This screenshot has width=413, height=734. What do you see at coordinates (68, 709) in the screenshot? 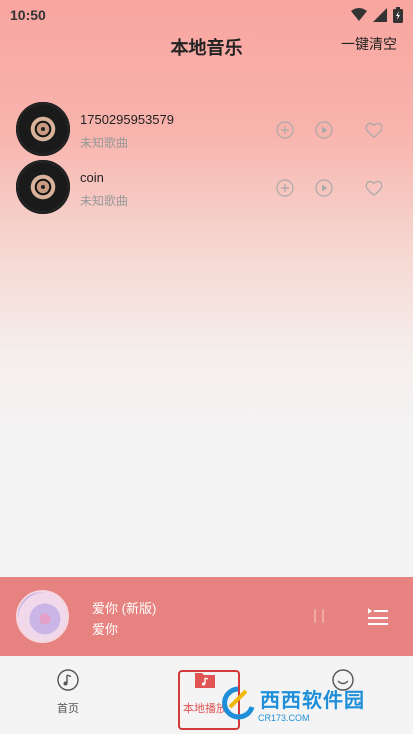
I see `nav-home-label: 首页` at bounding box center [68, 709].